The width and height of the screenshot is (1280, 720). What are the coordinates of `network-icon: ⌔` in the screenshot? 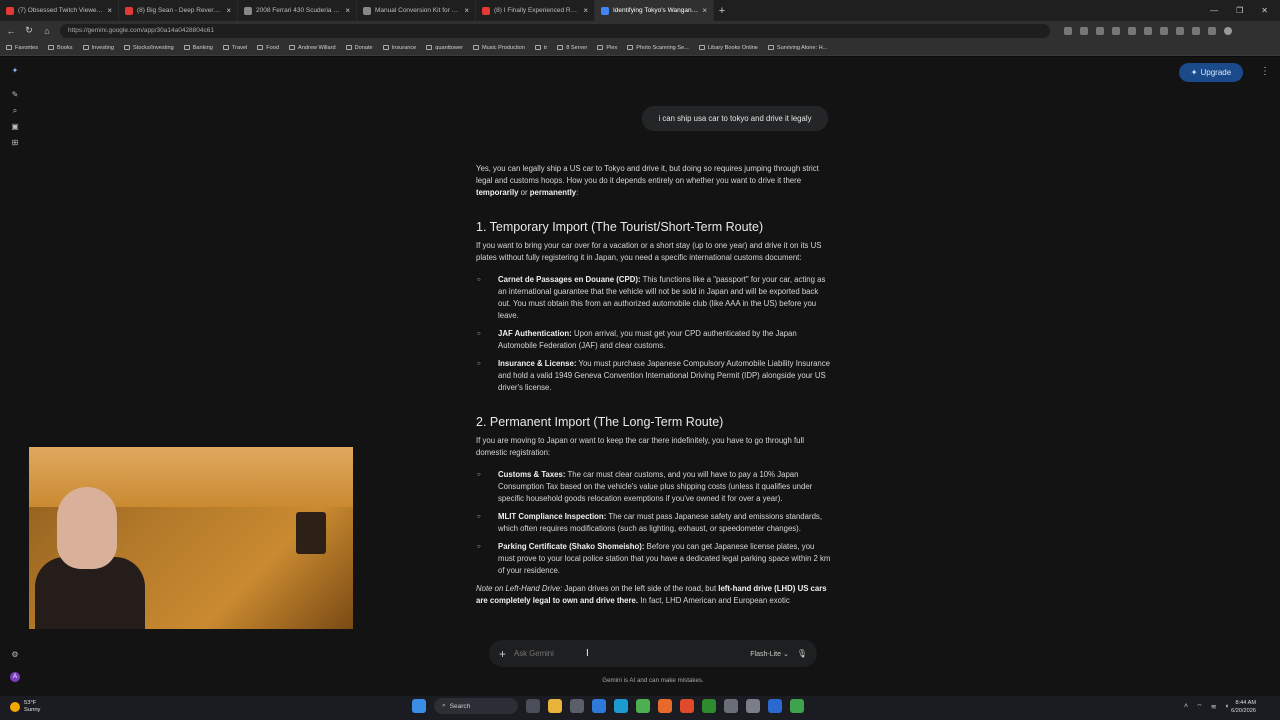 It's located at (1199, 707).